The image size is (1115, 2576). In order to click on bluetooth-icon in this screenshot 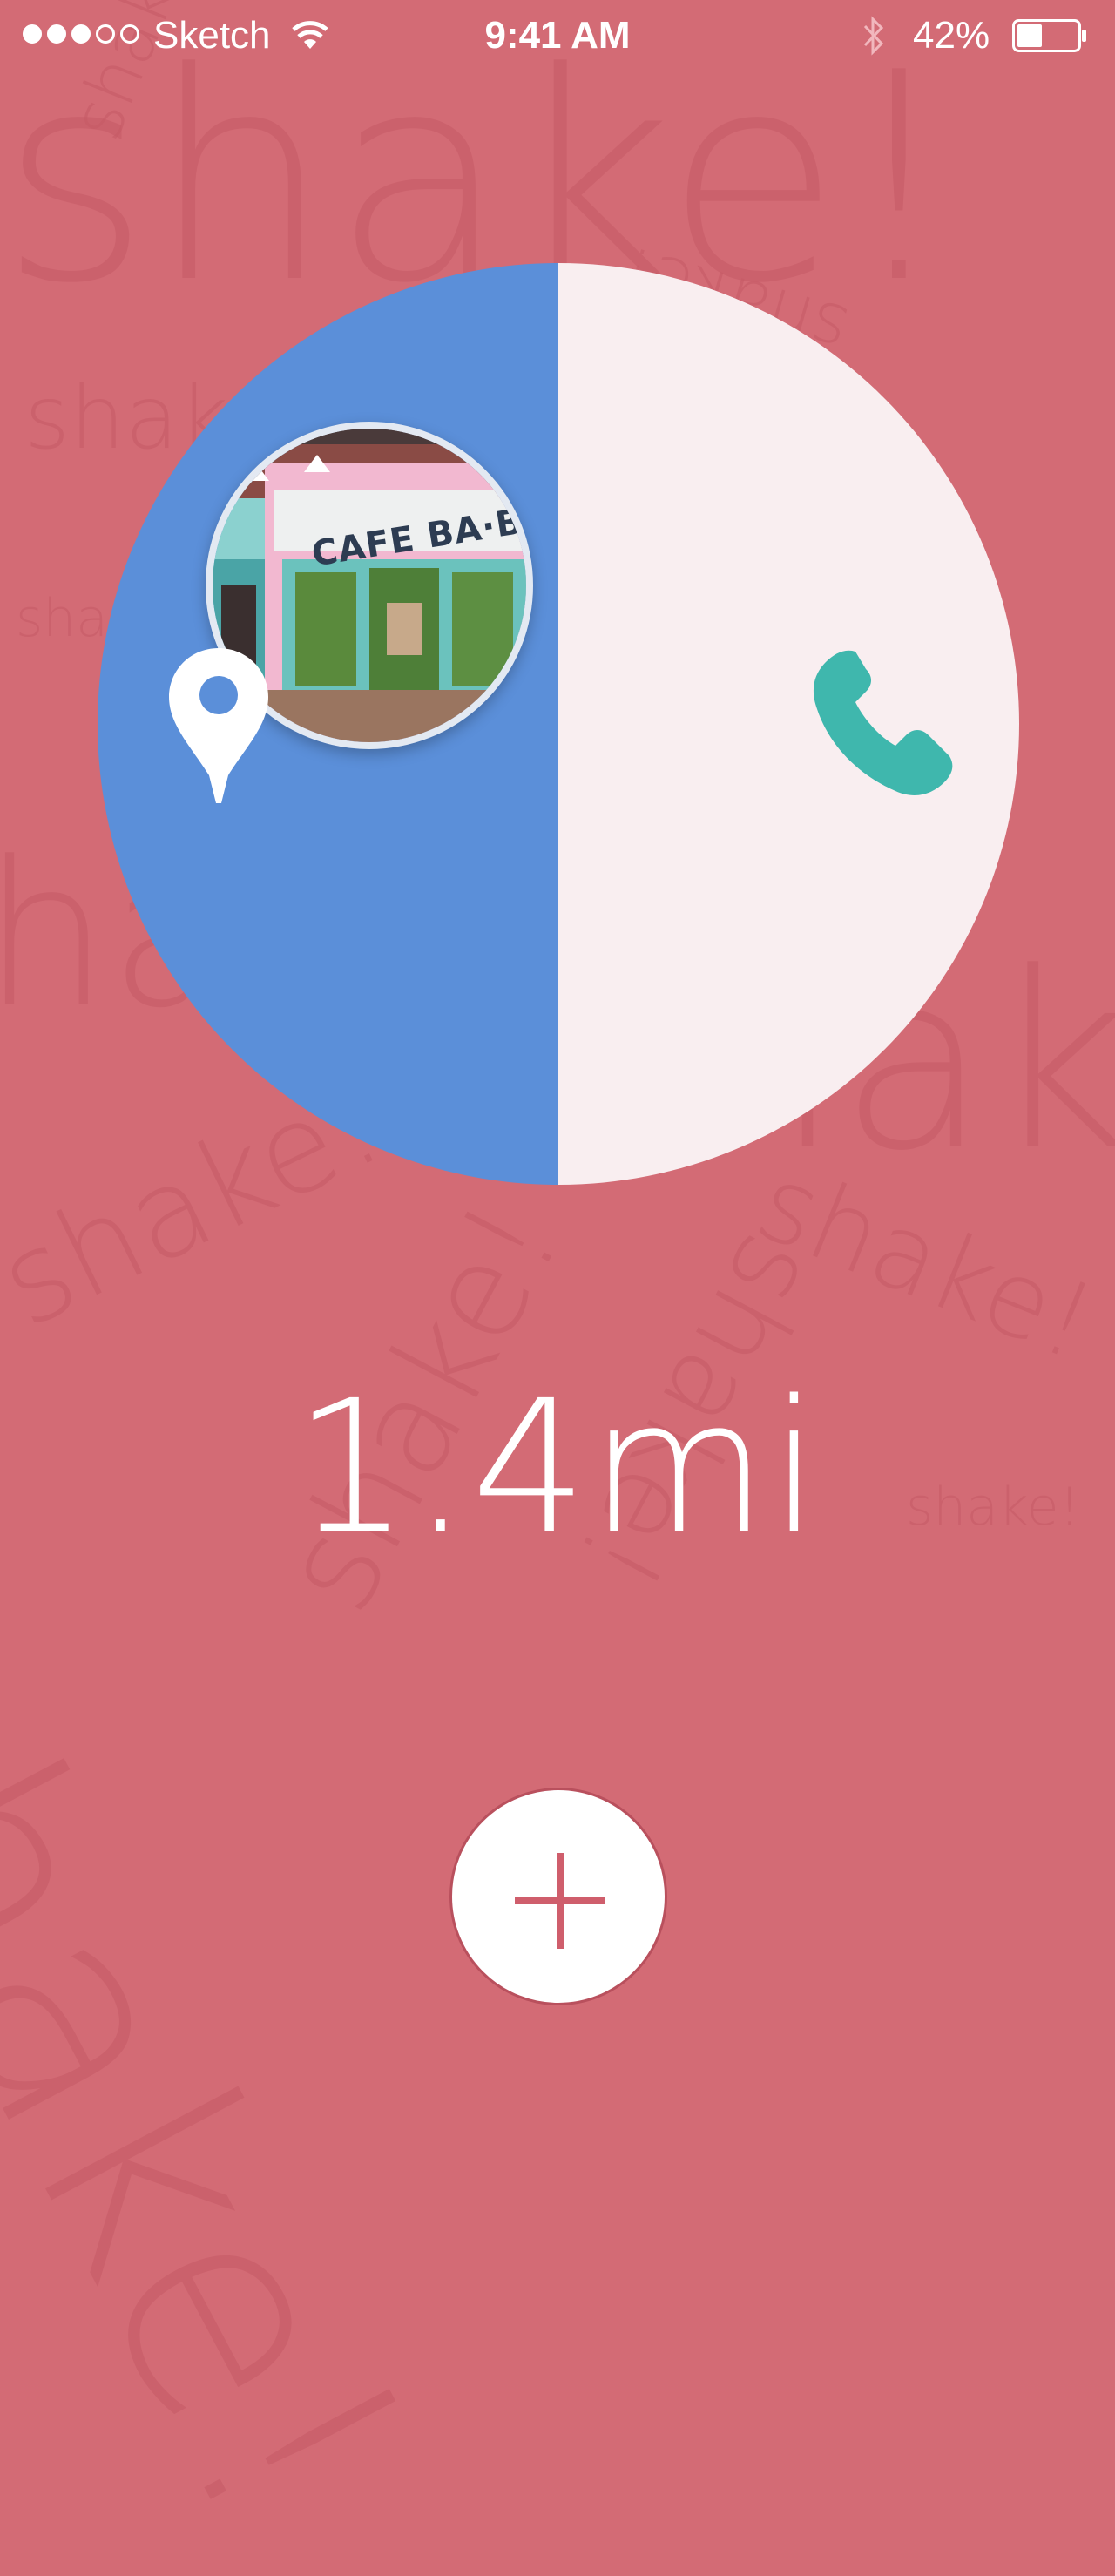, I will do `click(873, 36)`.